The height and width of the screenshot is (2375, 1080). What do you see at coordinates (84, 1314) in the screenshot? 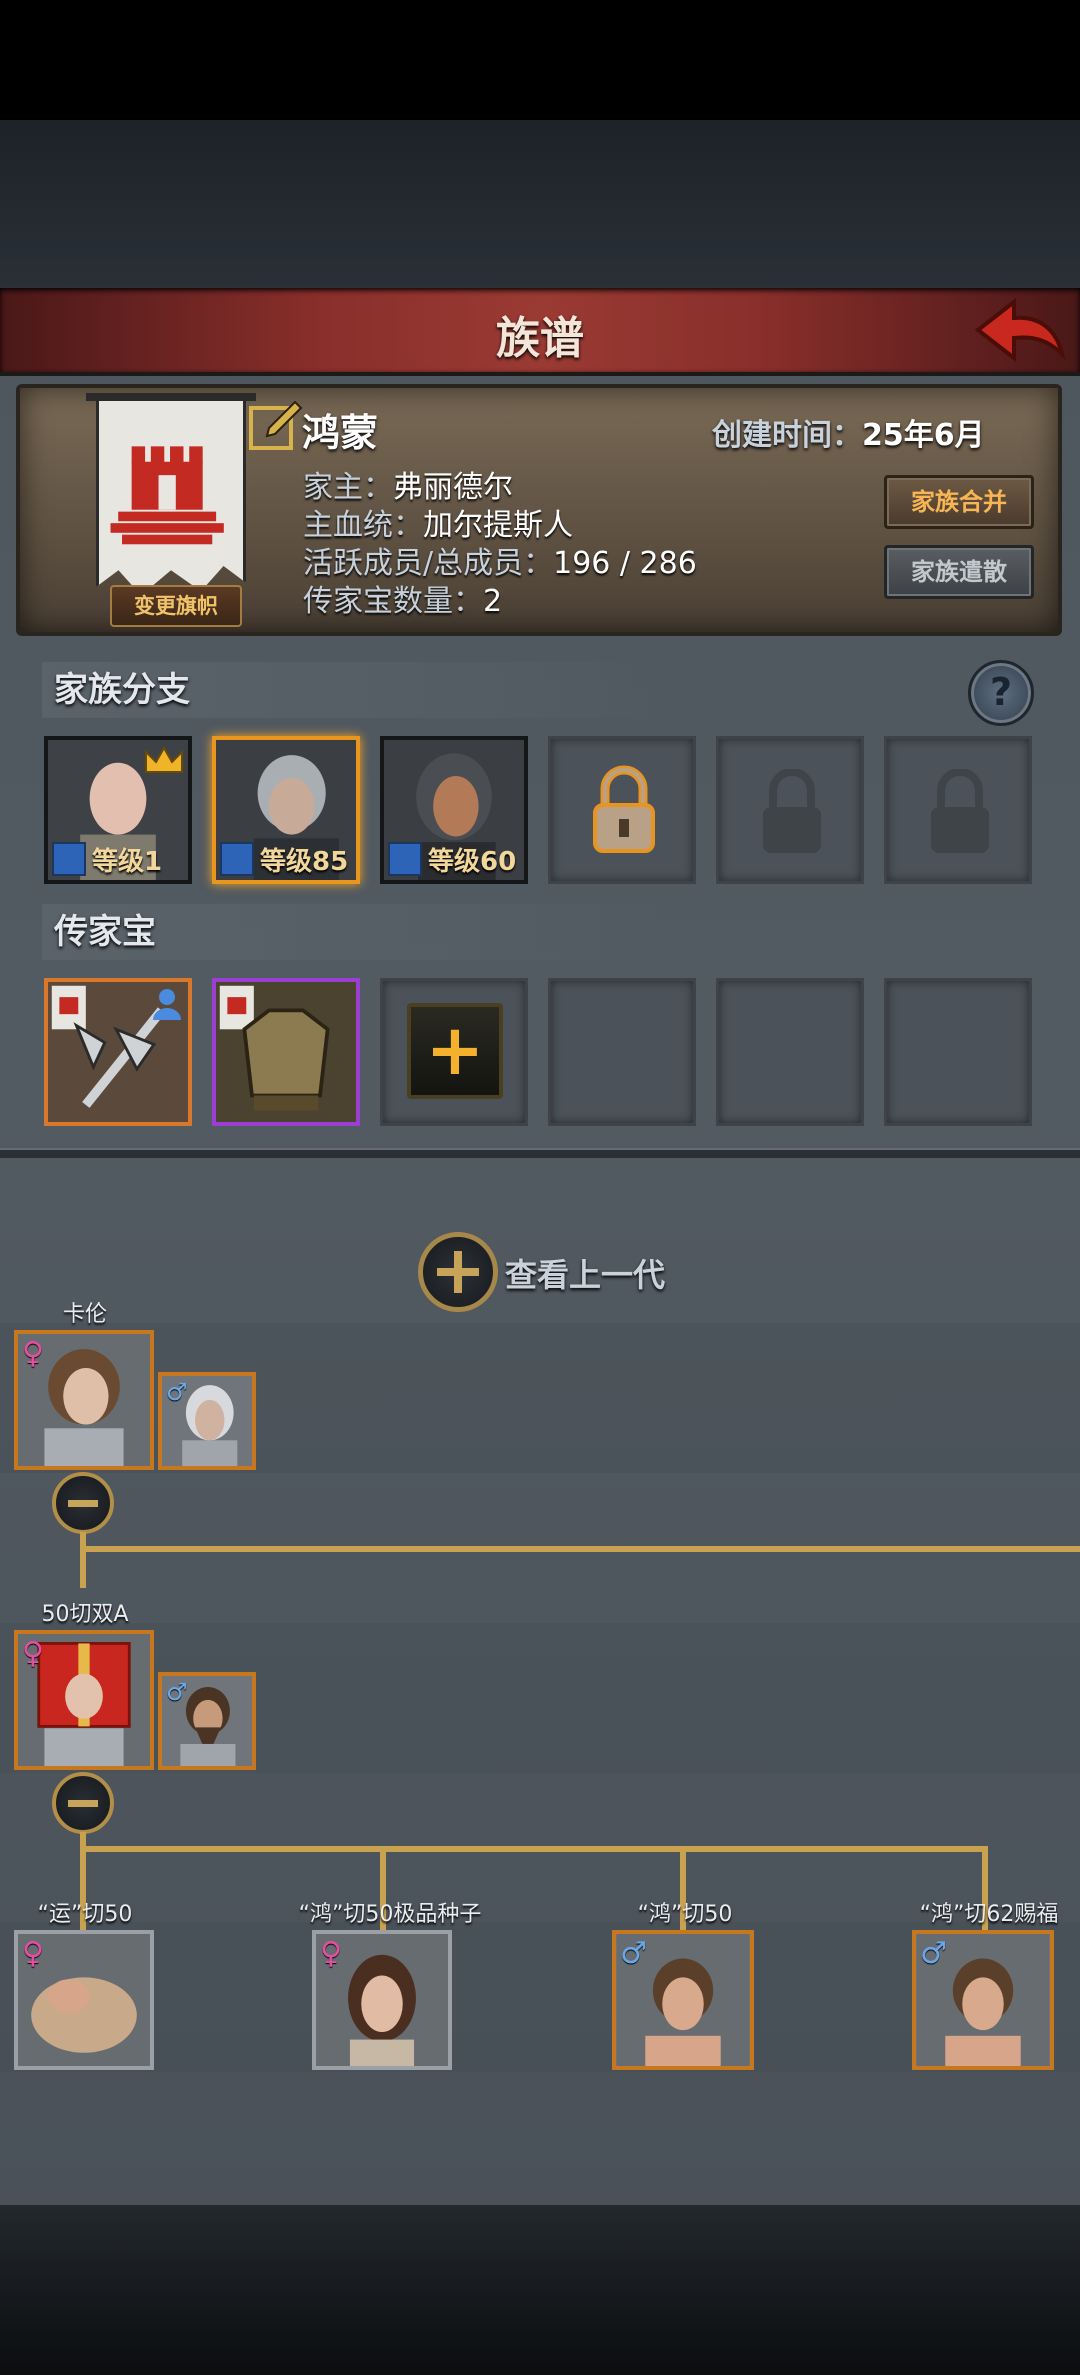
I see `gen1-name: 卡伦` at bounding box center [84, 1314].